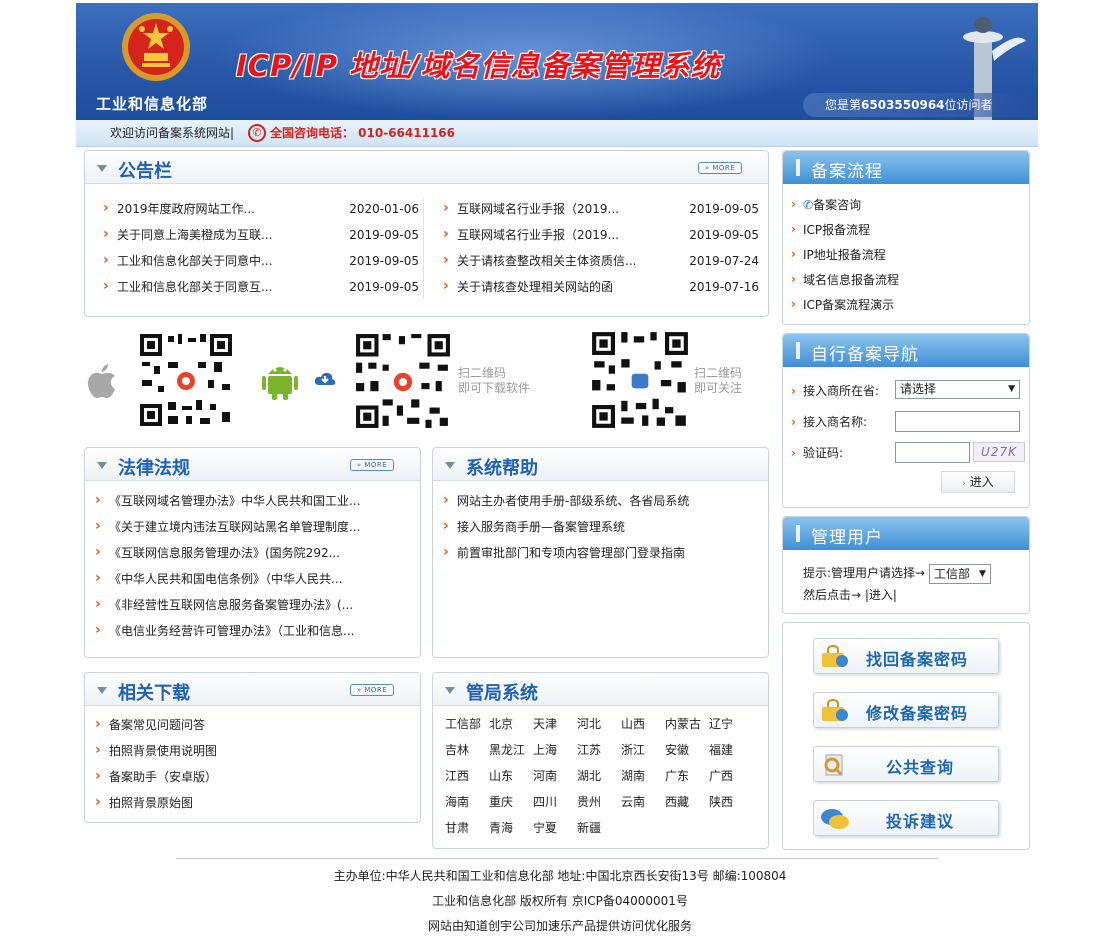 This screenshot has height=939, width=1120. I want to click on notice-title: 公告栏, so click(145, 171).